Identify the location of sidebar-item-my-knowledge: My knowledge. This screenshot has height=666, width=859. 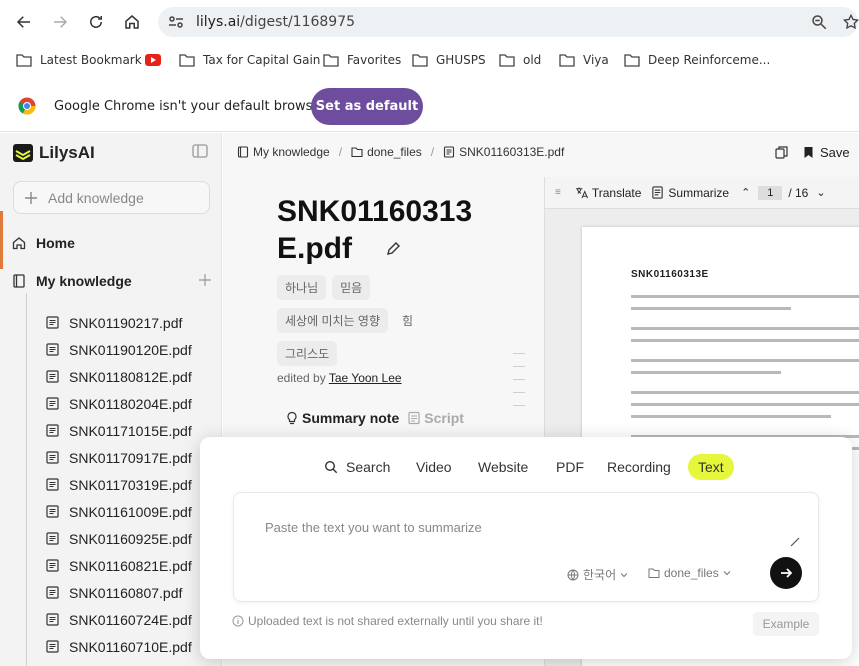
(72, 281).